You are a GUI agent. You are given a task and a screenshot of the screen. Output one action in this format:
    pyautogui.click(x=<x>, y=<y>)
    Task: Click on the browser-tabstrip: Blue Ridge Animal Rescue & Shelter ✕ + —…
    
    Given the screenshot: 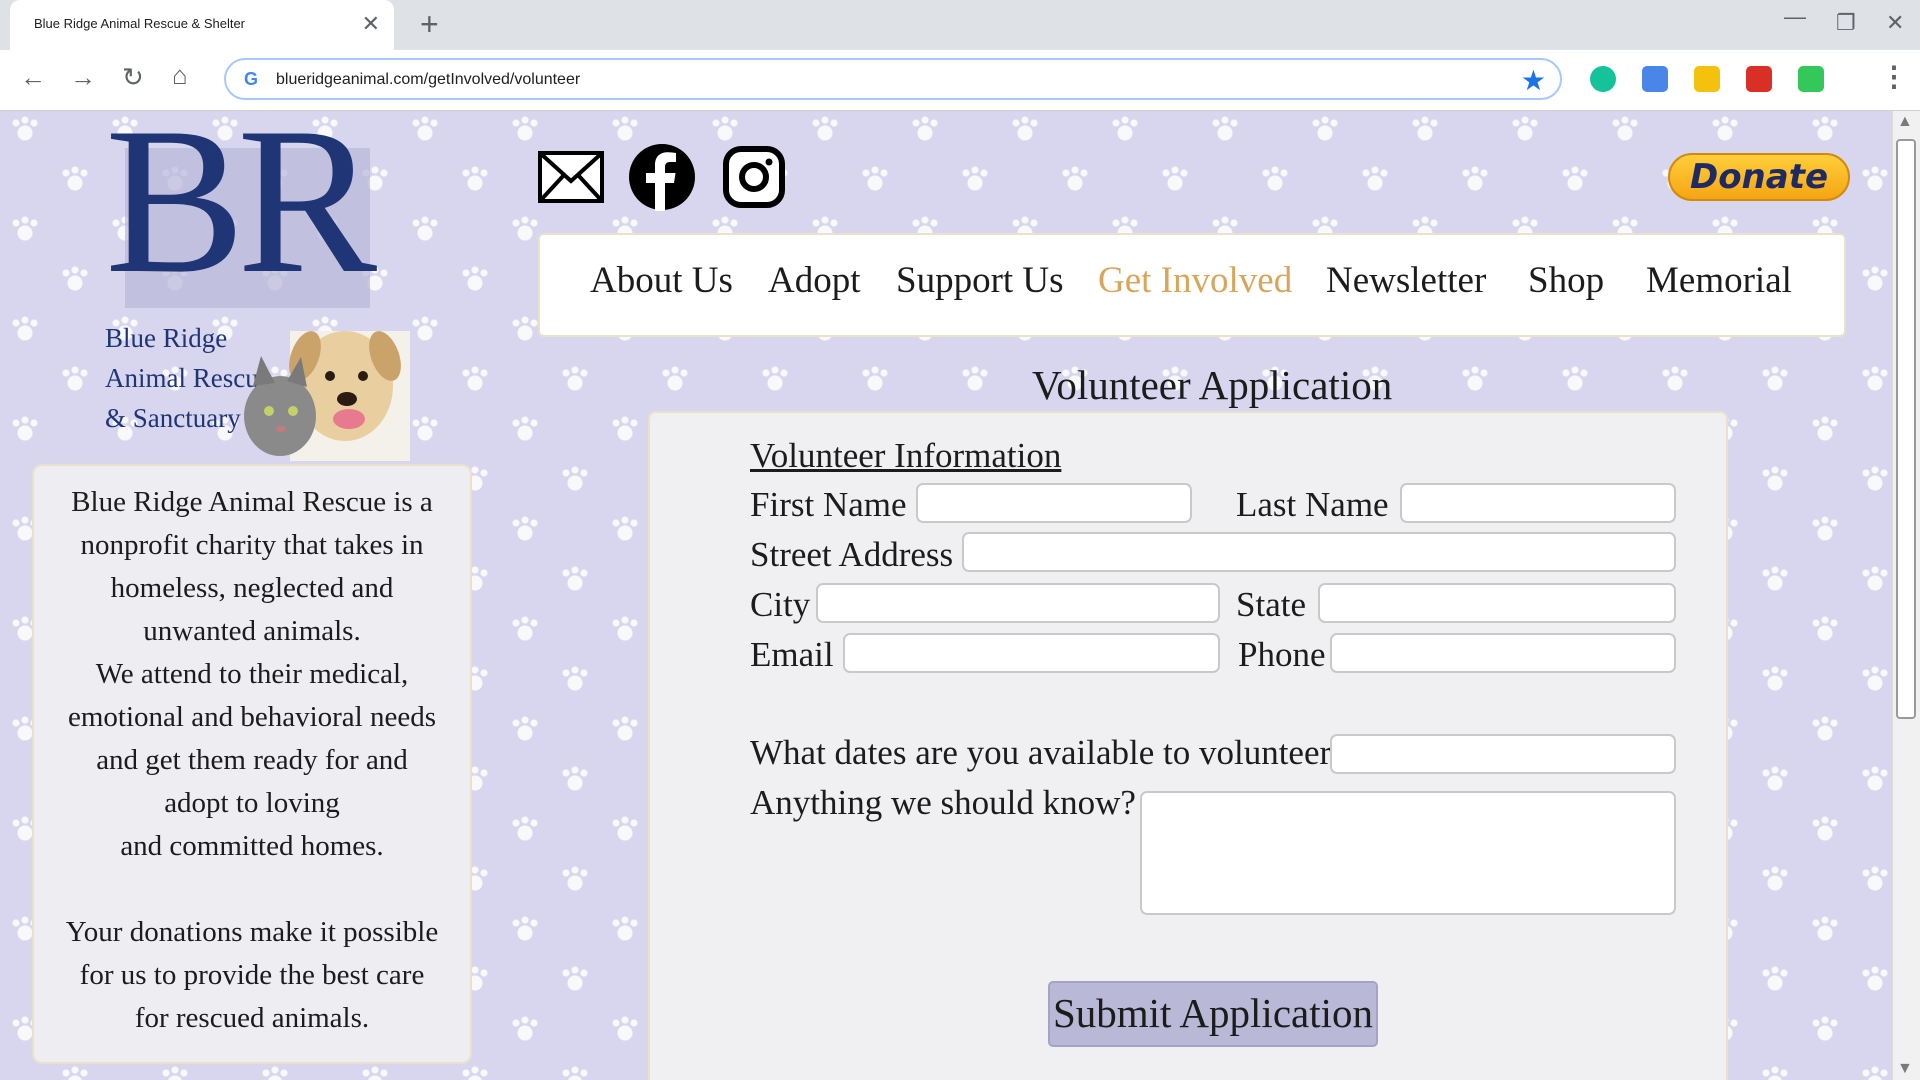 What is the action you would take?
    pyautogui.click(x=960, y=25)
    